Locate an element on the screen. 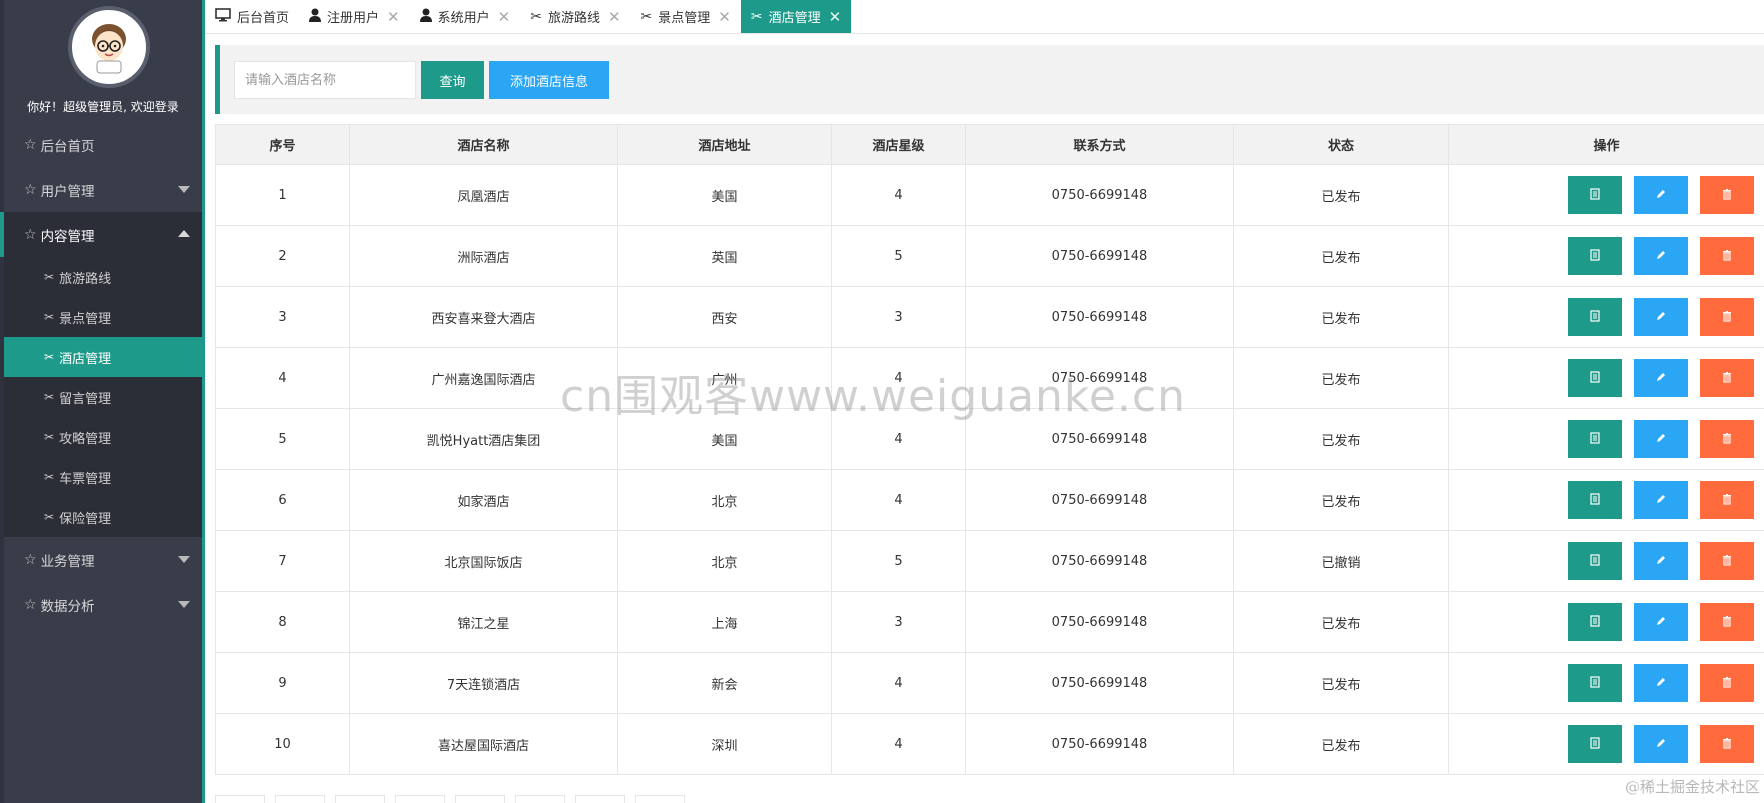 This screenshot has width=1764, height=803. nav-item-dashboard: ☆ 后台首页 is located at coordinates (103, 144).